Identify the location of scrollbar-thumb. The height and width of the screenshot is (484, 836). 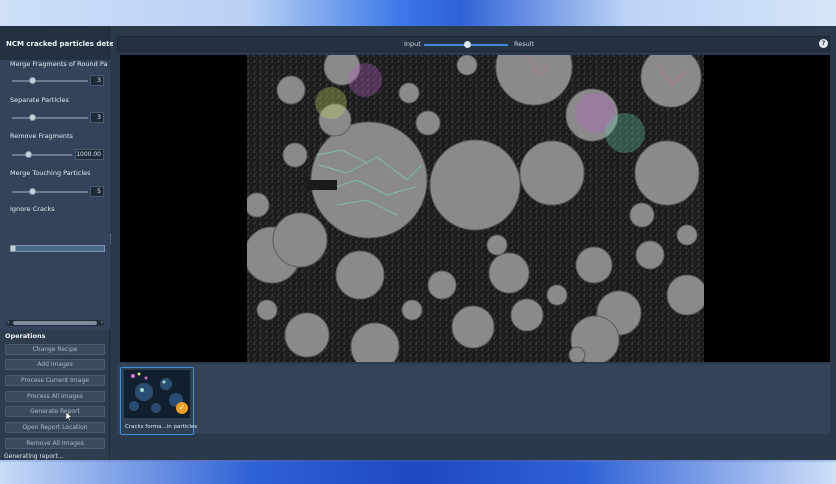
(55, 323).